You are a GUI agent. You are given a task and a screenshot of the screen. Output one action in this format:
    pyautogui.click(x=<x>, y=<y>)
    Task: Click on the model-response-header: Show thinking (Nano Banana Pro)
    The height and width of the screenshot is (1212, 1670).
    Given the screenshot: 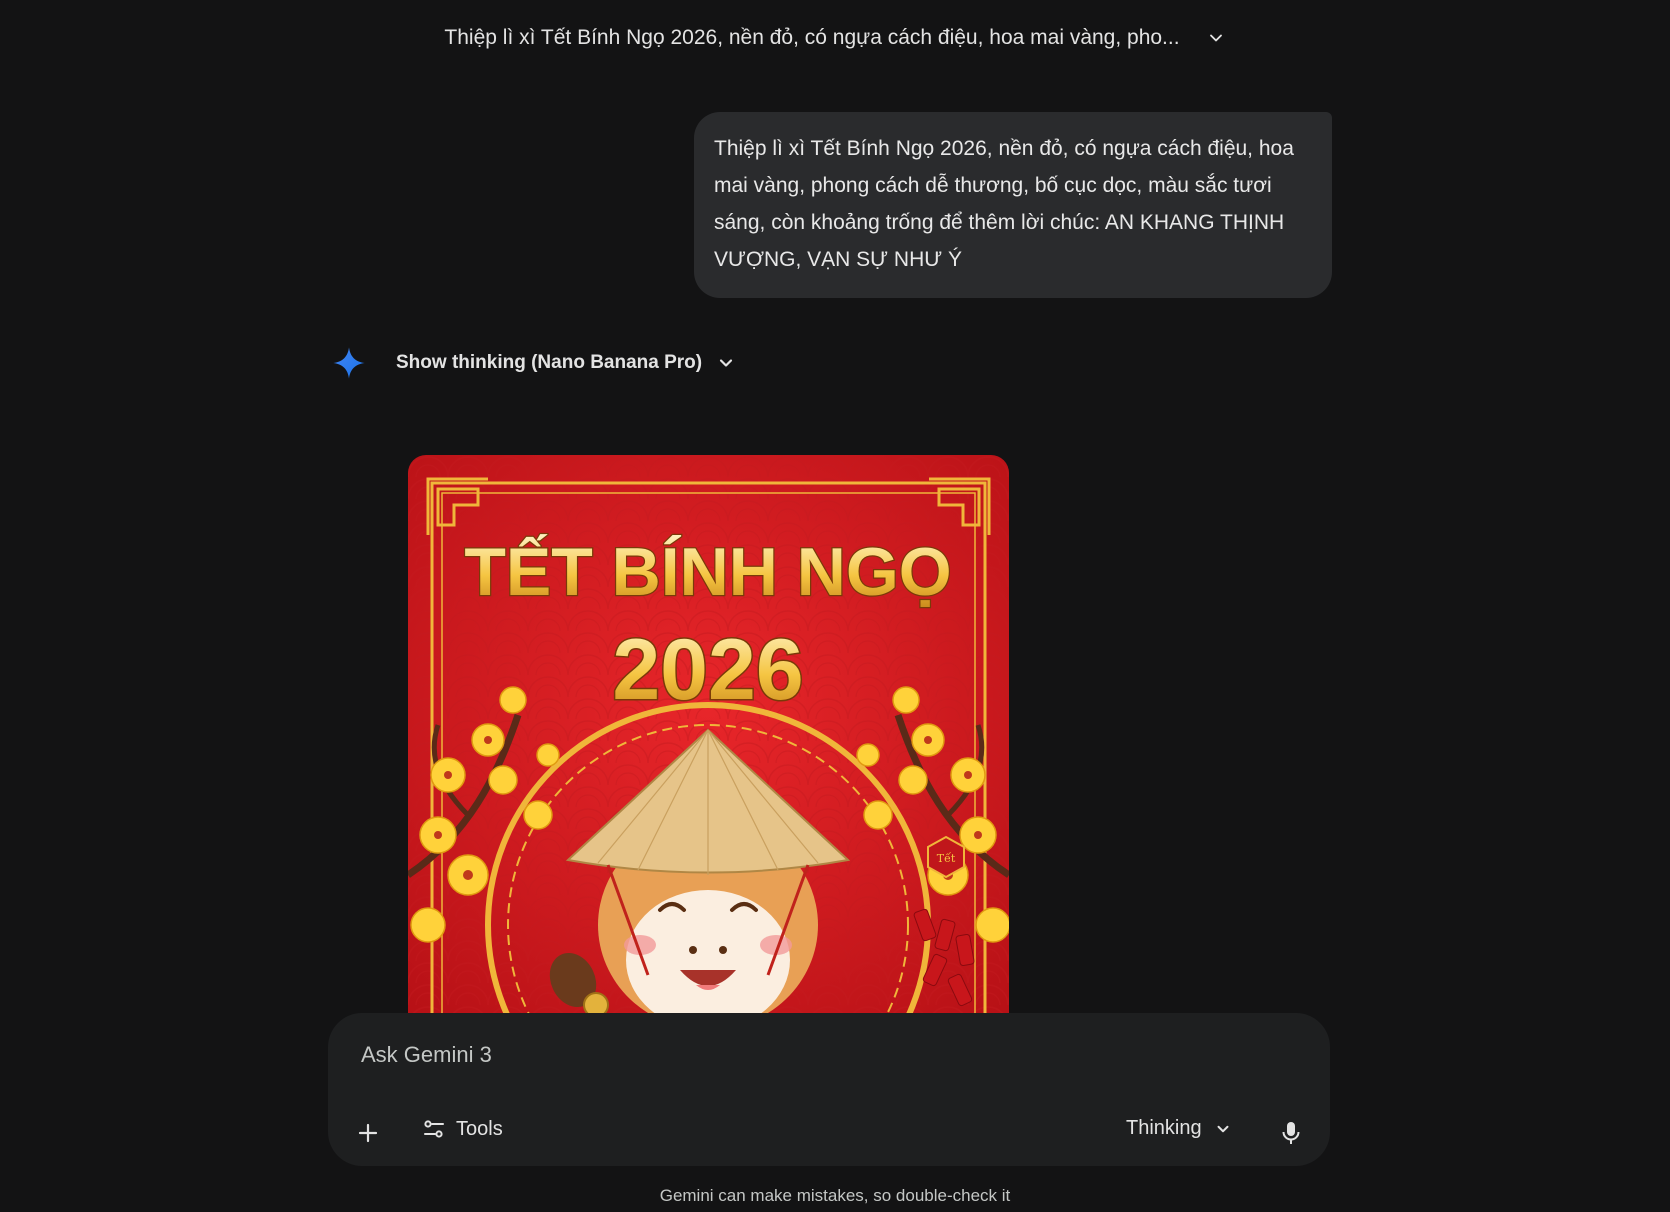 What is the action you would take?
    pyautogui.click(x=534, y=363)
    